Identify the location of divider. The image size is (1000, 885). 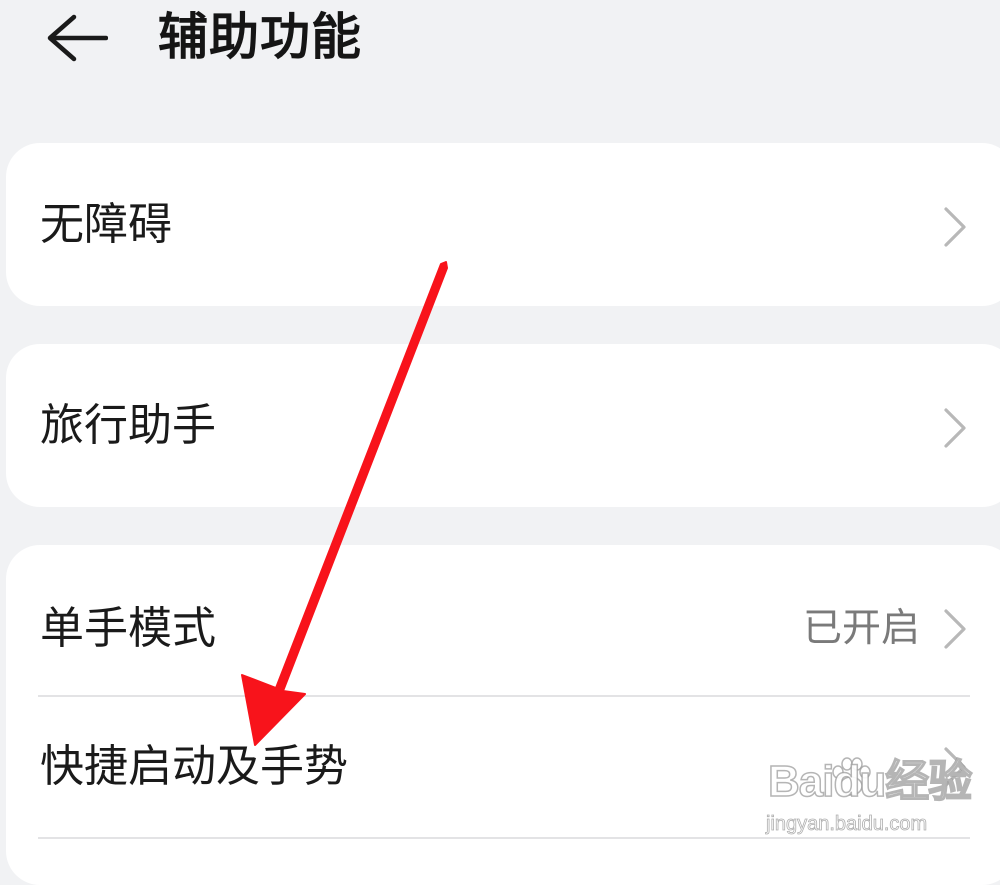
(504, 838).